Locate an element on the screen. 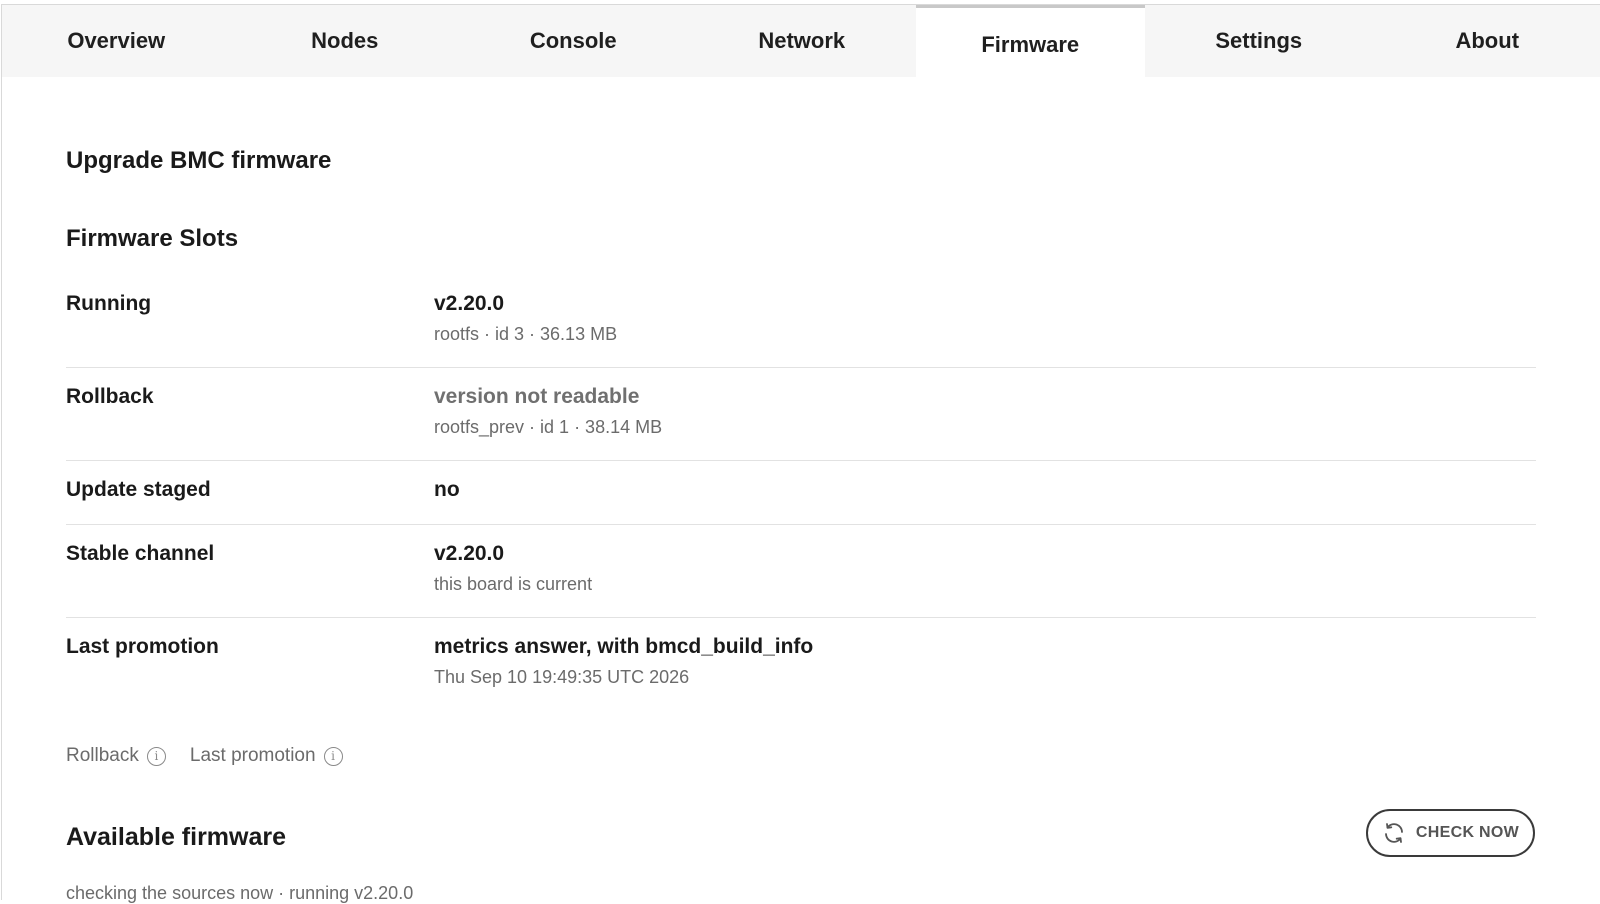 The width and height of the screenshot is (1600, 904). refresh-icon is located at coordinates (1394, 833).